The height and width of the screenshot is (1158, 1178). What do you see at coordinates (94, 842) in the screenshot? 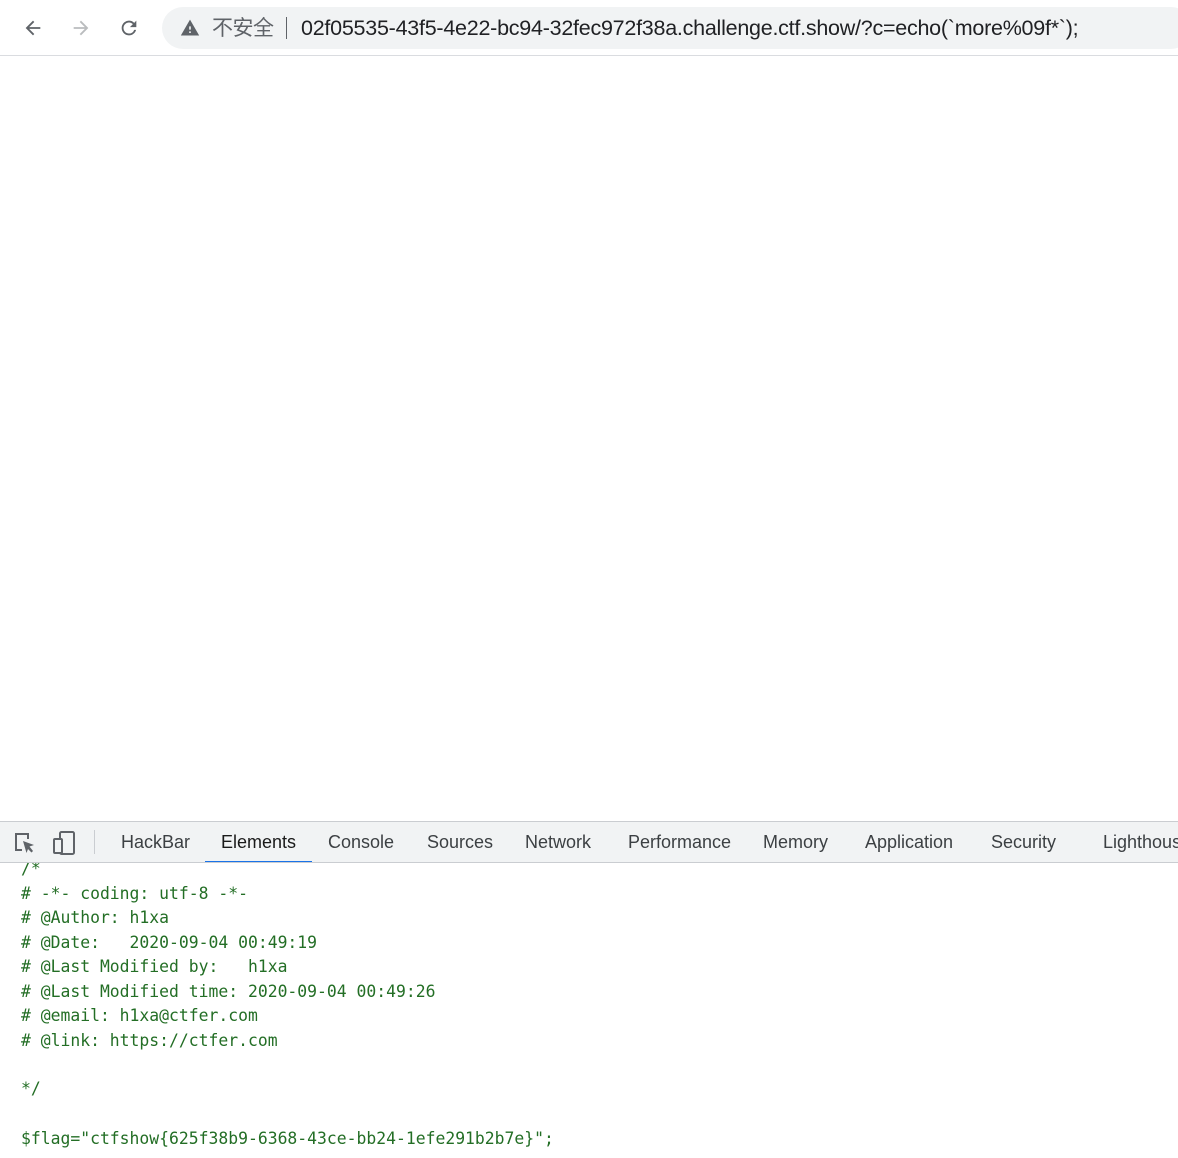
I see `devtools-separator` at bounding box center [94, 842].